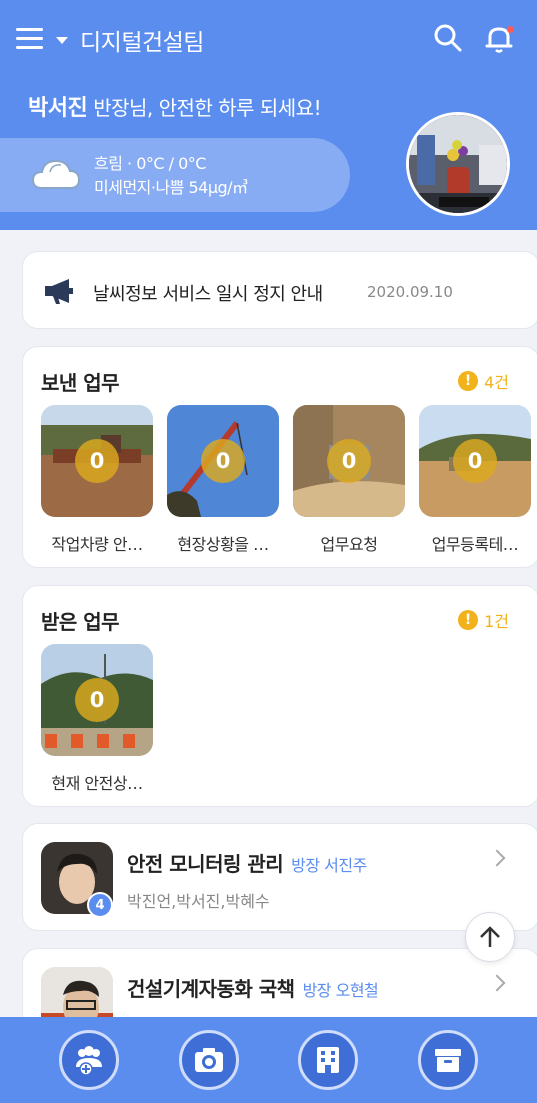 The image size is (537, 1103). Describe the element at coordinates (171, 187) in the screenshot. I see `weather-dust: 미세먼지·나쁨 54μg/㎥` at that location.